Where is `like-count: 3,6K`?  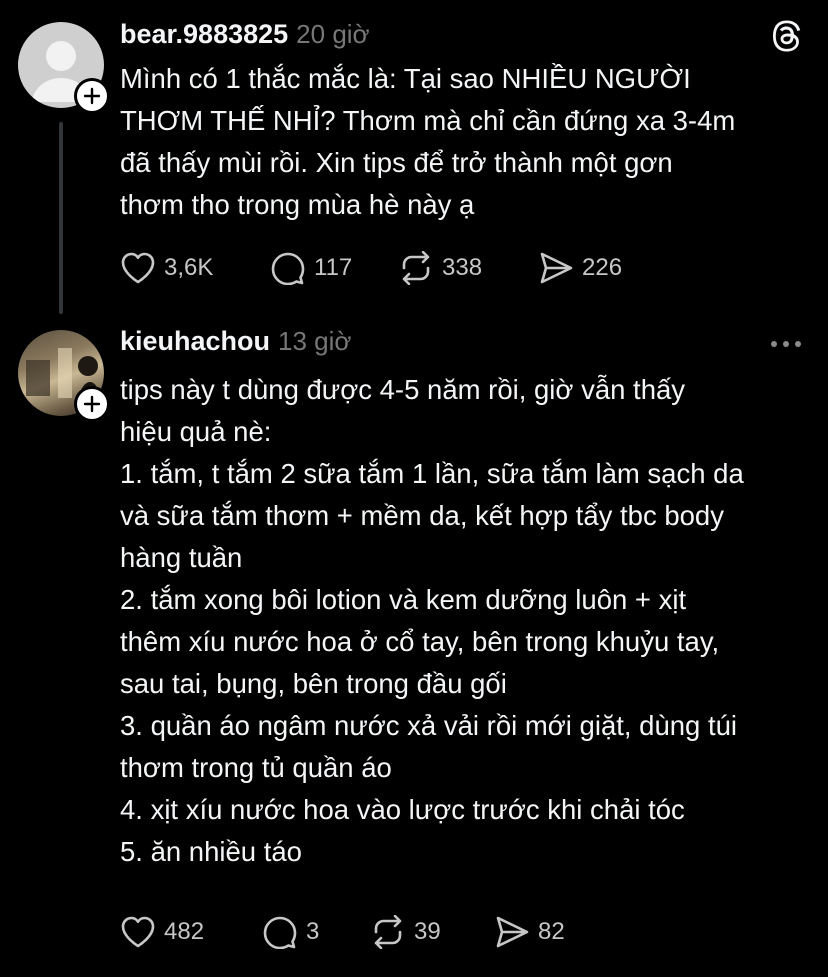
like-count: 3,6K is located at coordinates (189, 267).